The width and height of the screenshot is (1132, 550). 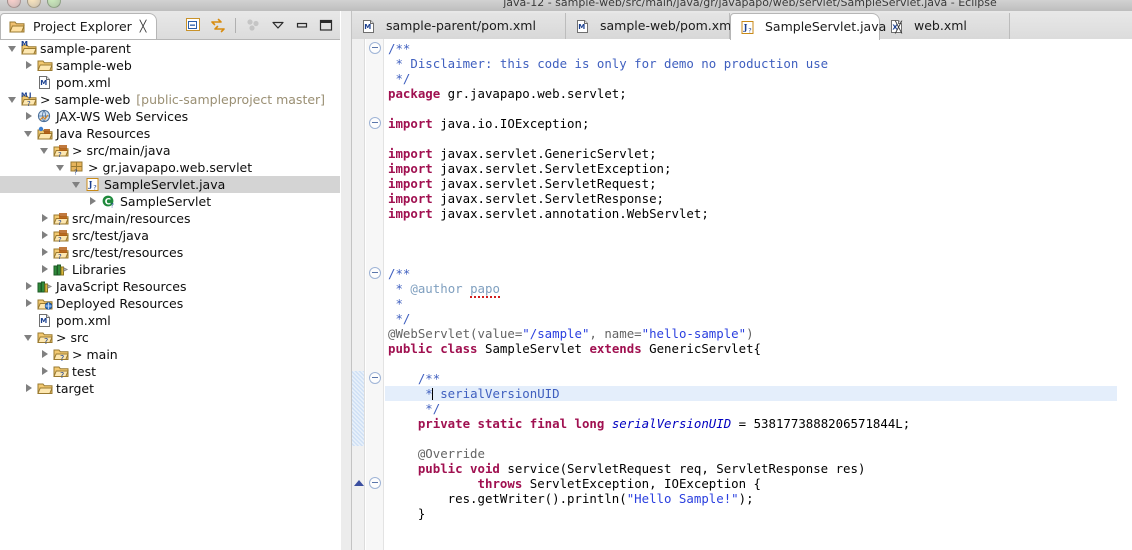 I want to click on view-menu-icon, so click(x=253, y=25).